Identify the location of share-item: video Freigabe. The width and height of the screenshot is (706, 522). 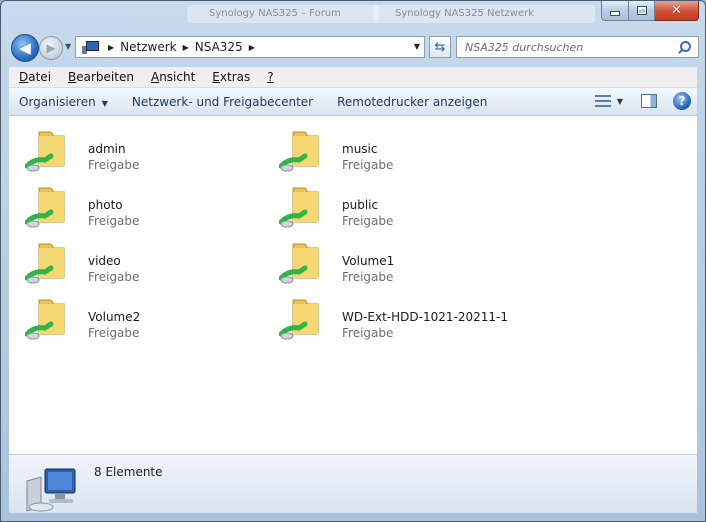
(145, 262).